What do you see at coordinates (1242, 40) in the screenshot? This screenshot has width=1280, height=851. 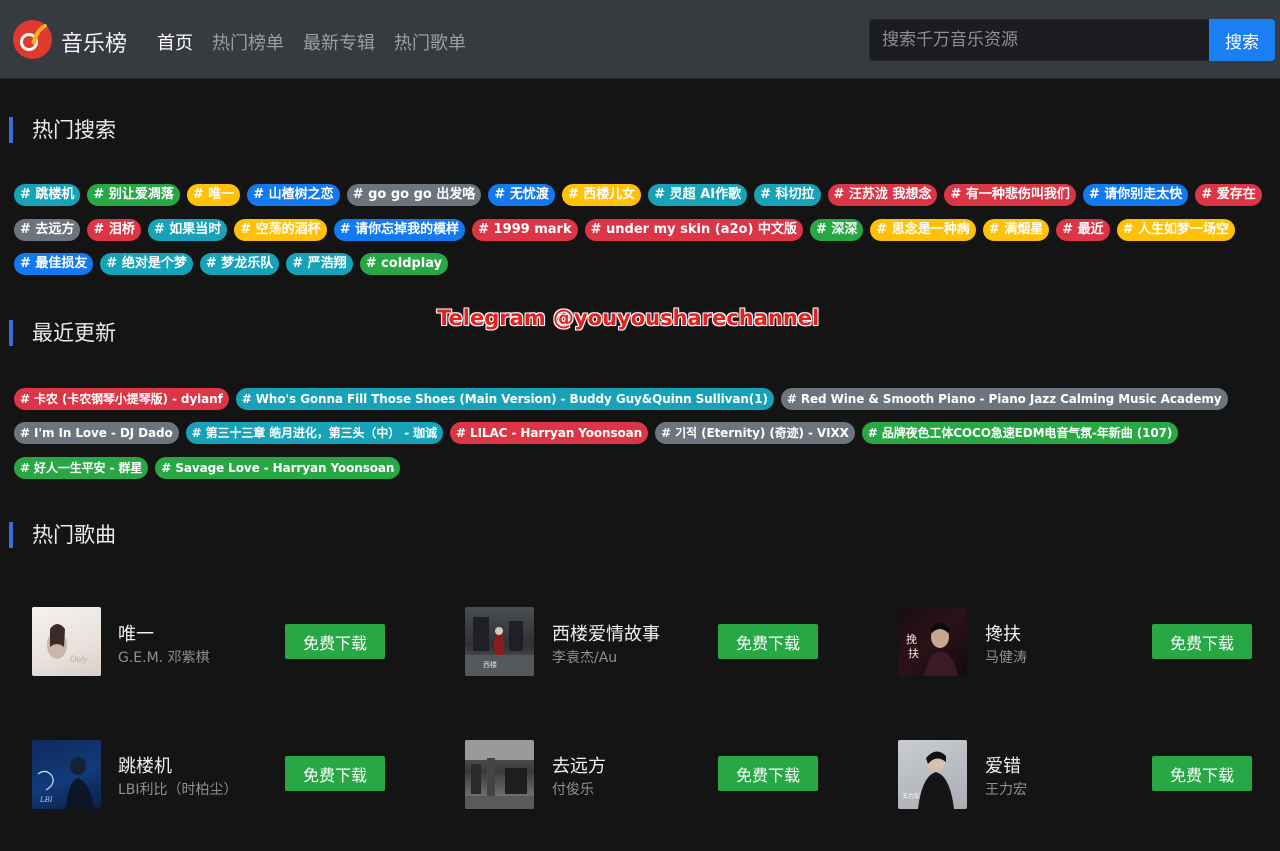 I see `search-button: 搜索` at bounding box center [1242, 40].